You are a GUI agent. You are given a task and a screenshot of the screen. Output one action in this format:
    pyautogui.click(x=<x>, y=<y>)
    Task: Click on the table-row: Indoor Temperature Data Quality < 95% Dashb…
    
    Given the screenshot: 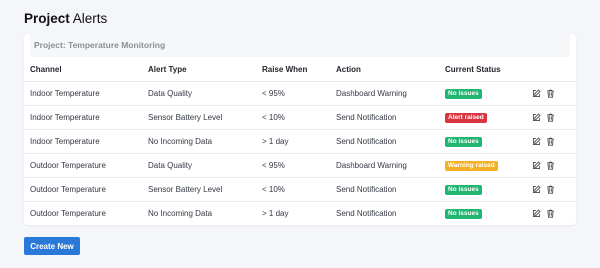 What is the action you would take?
    pyautogui.click(x=300, y=93)
    